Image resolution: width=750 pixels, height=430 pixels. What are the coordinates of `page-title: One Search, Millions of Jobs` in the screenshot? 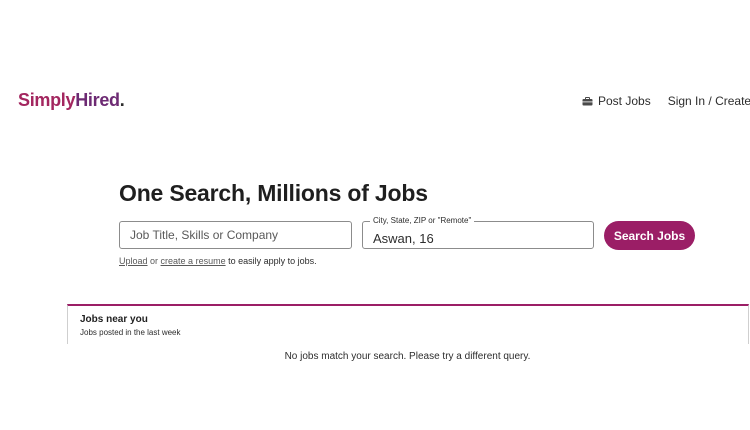 It's located at (273, 193).